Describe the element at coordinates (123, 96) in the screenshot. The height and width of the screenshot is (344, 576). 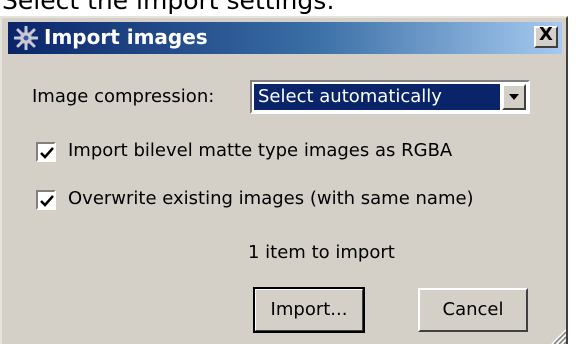
I see `compression-label: Image compression:` at that location.